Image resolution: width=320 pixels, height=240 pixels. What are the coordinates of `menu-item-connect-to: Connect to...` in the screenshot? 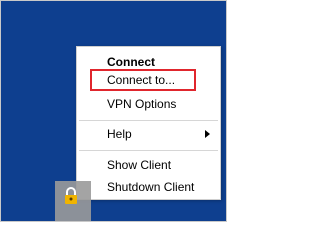 It's located at (143, 80).